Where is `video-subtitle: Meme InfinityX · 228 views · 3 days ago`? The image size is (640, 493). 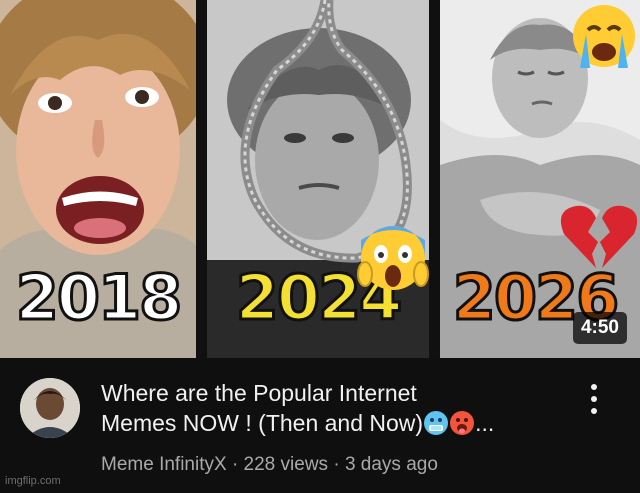 video-subtitle: Meme InfinityX · 228 views · 3 days ago is located at coordinates (269, 465).